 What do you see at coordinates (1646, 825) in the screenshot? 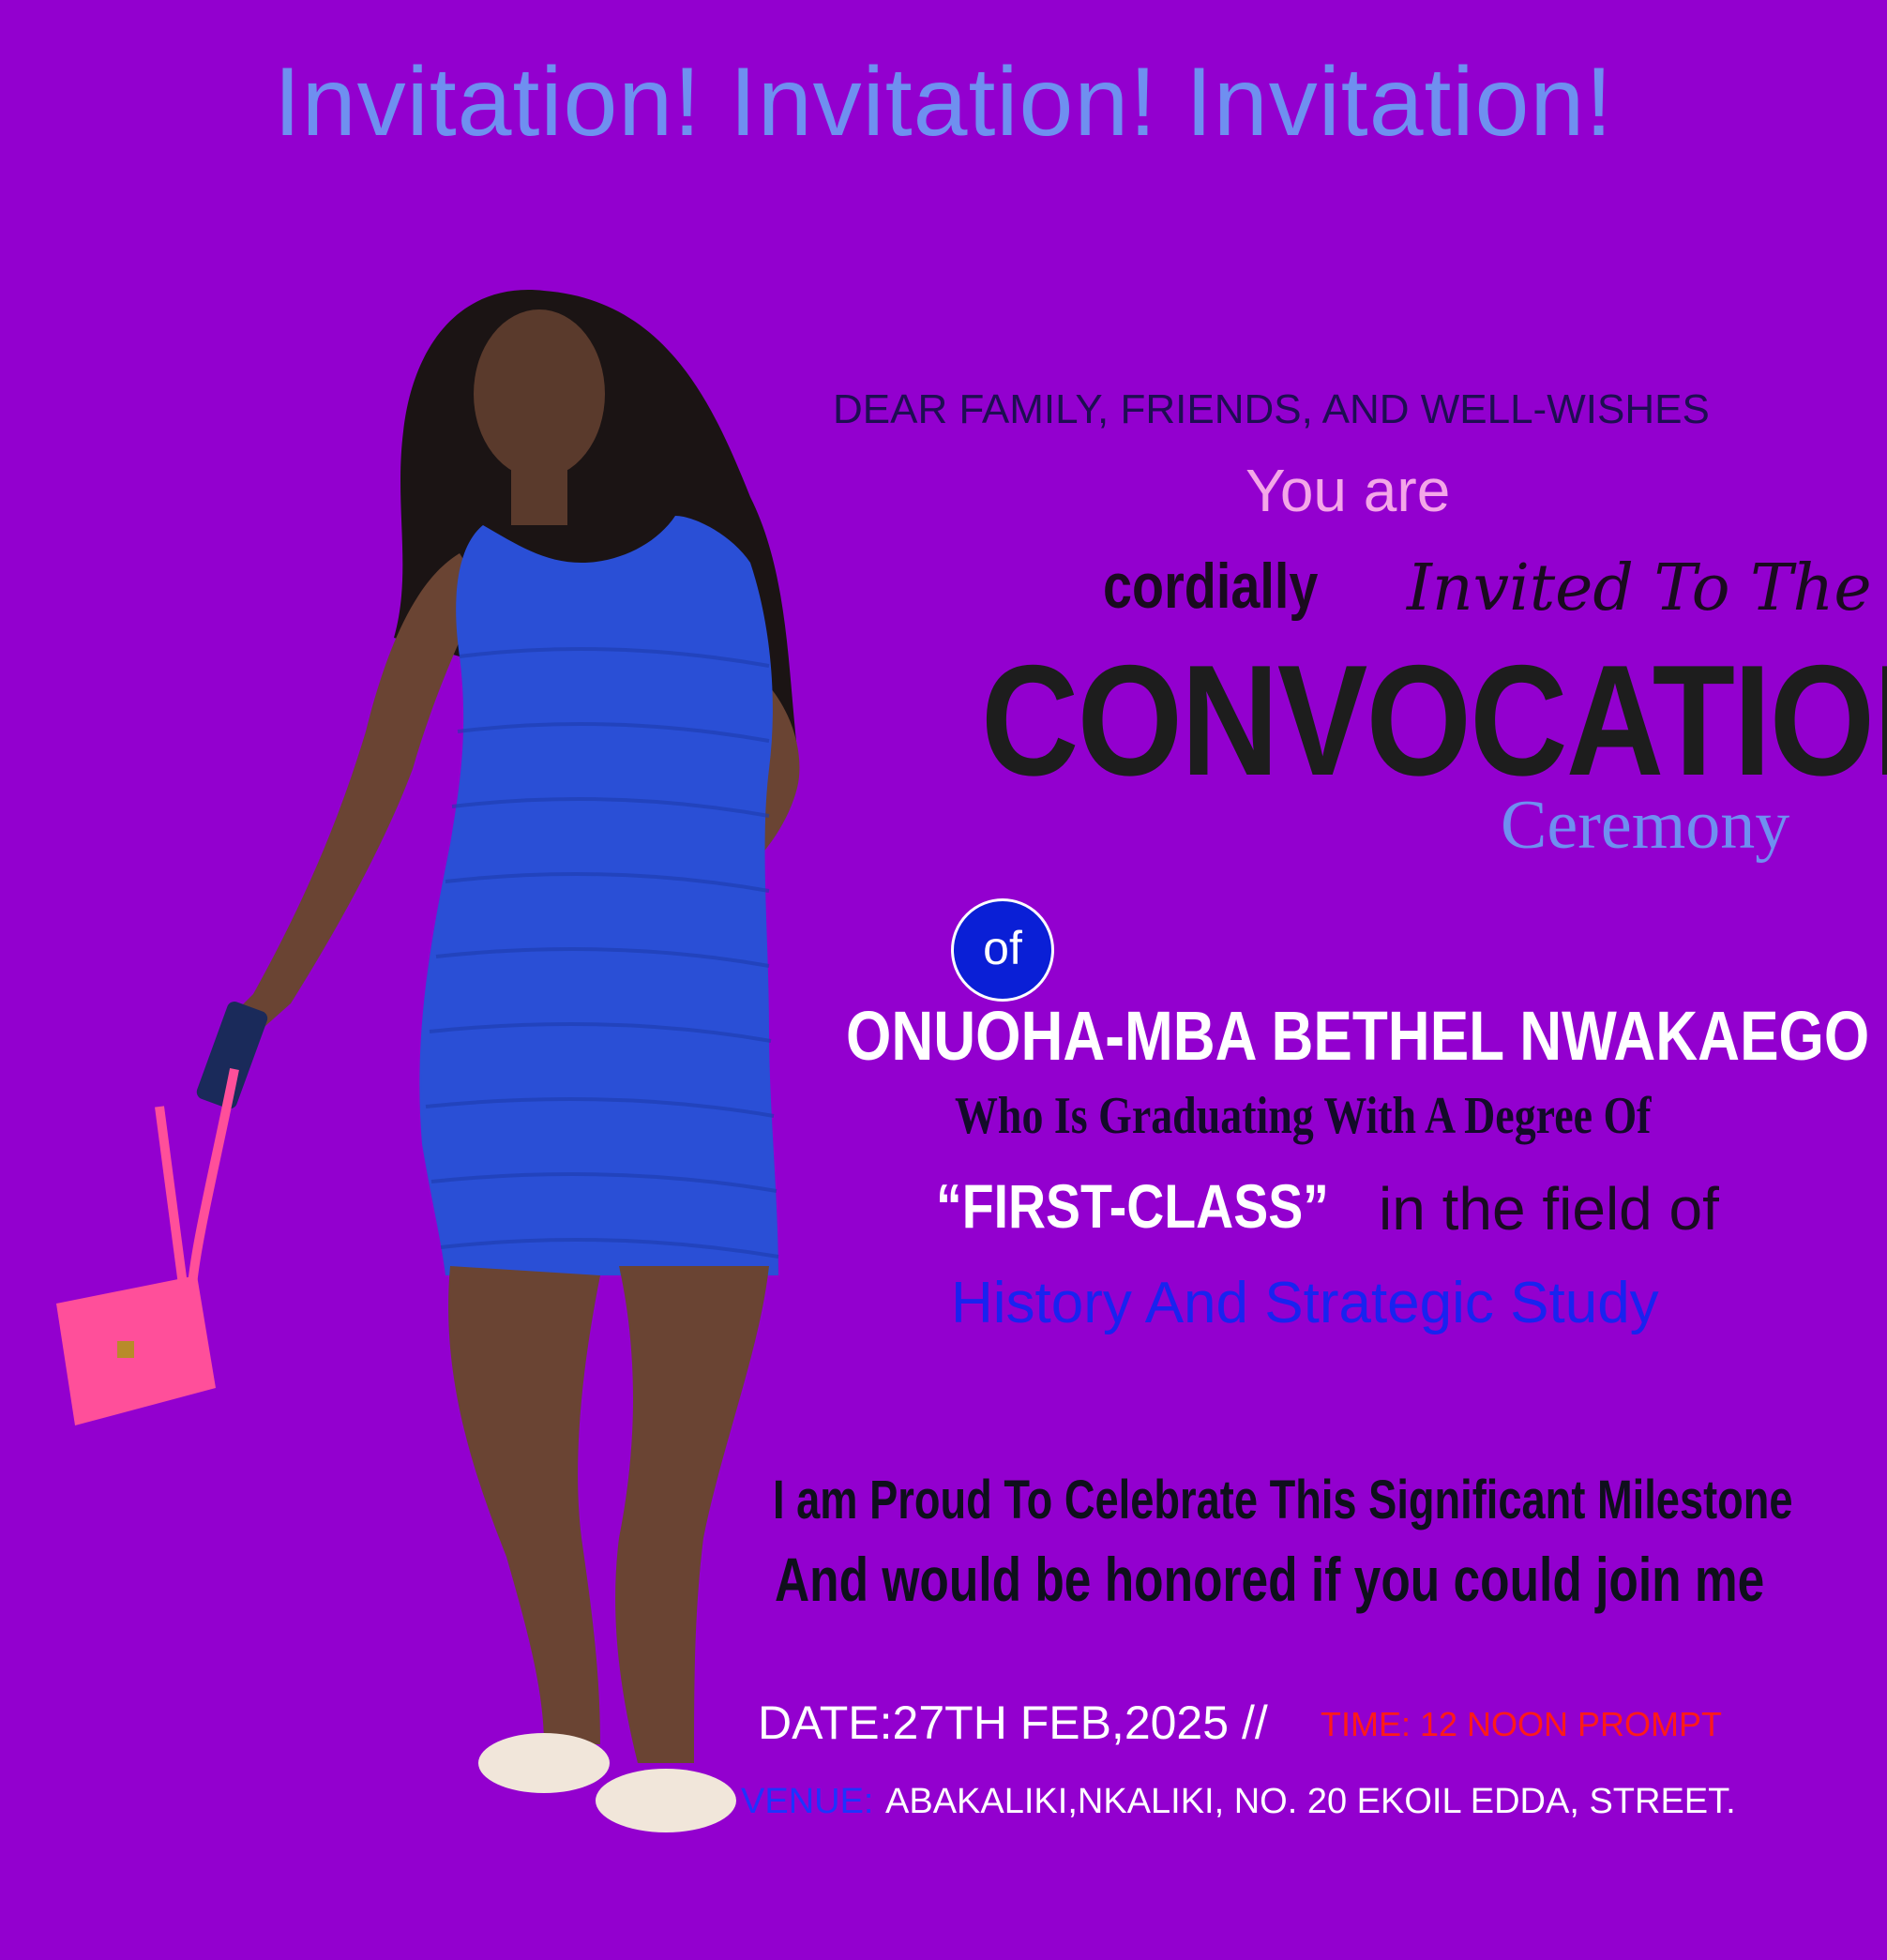
I see `event-subtitle: Ceremony` at bounding box center [1646, 825].